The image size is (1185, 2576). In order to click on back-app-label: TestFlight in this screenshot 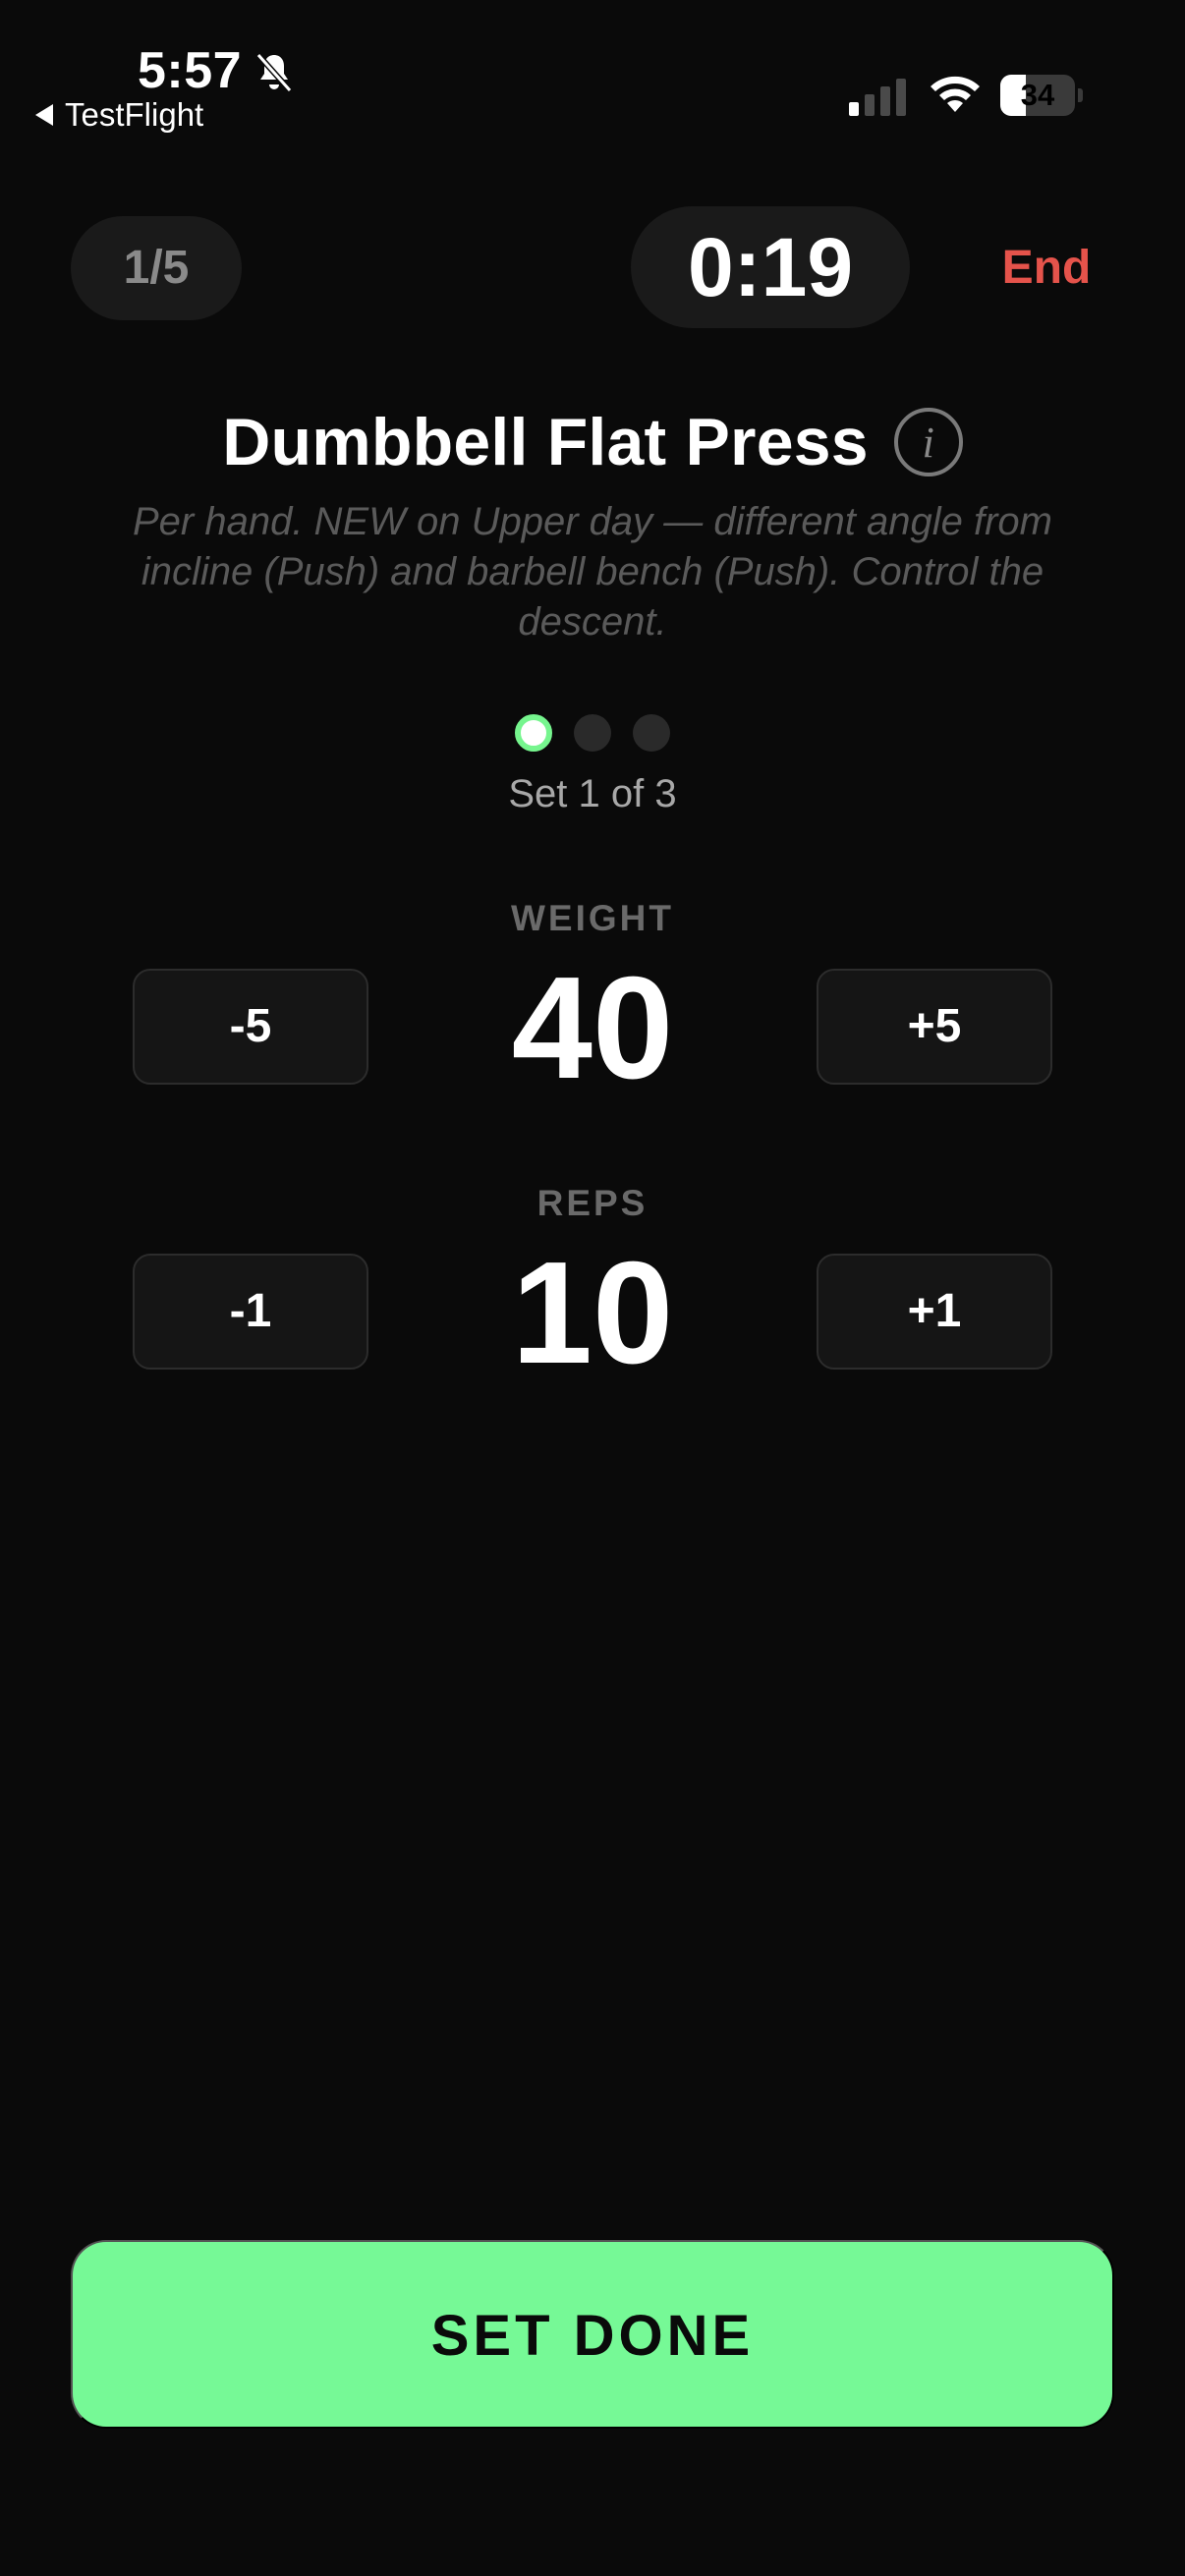, I will do `click(135, 114)`.